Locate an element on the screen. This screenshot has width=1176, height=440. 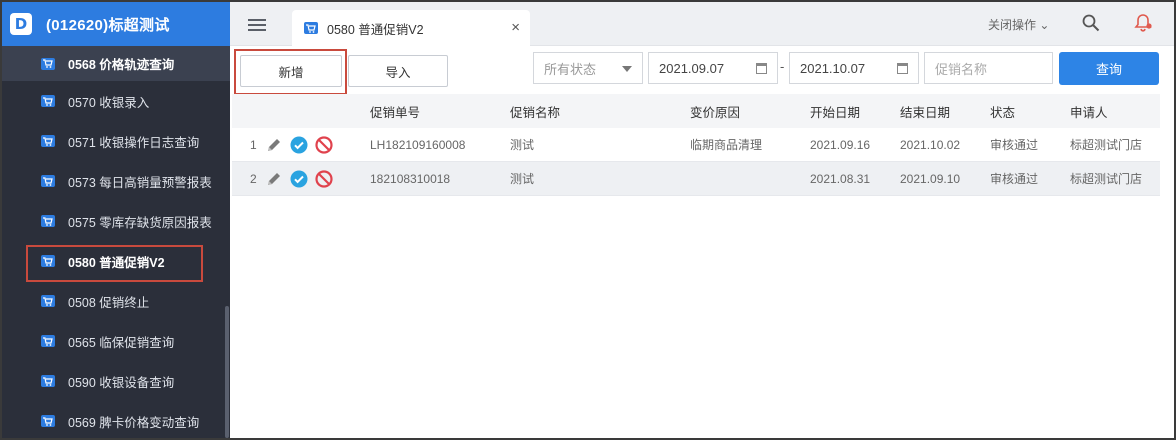
sidebar-item-0508: 0508 促销终止 is located at coordinates (116, 301).